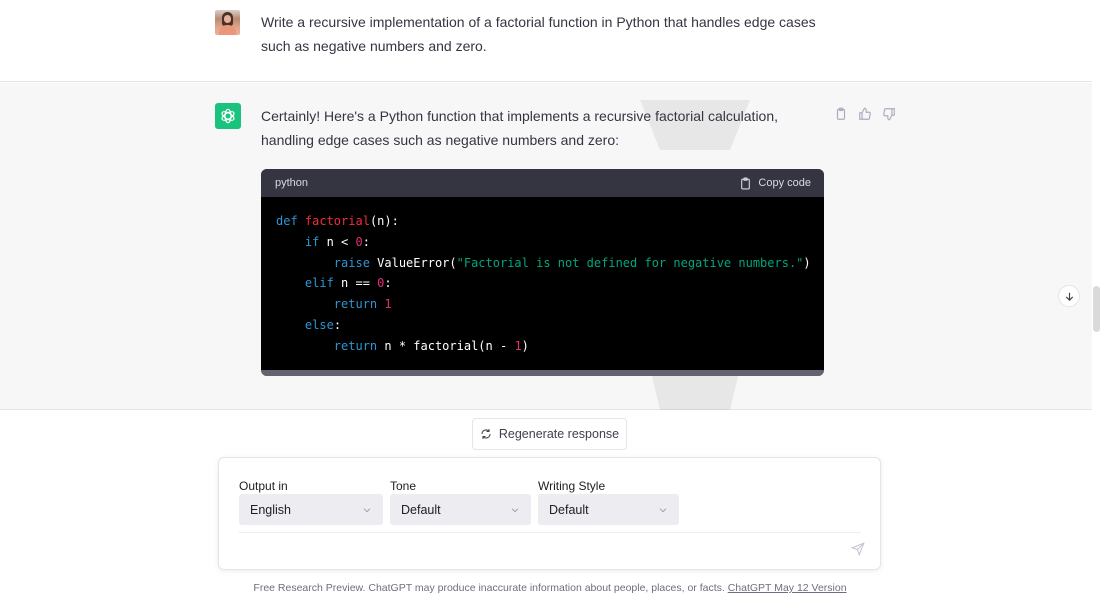  Describe the element at coordinates (569, 509) in the screenshot. I see `writing-style-value: Default` at that location.